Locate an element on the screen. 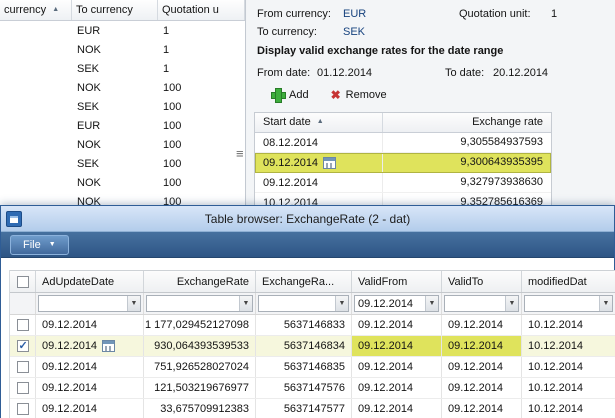  filter-modifieddate: ▼ is located at coordinates (568, 303).